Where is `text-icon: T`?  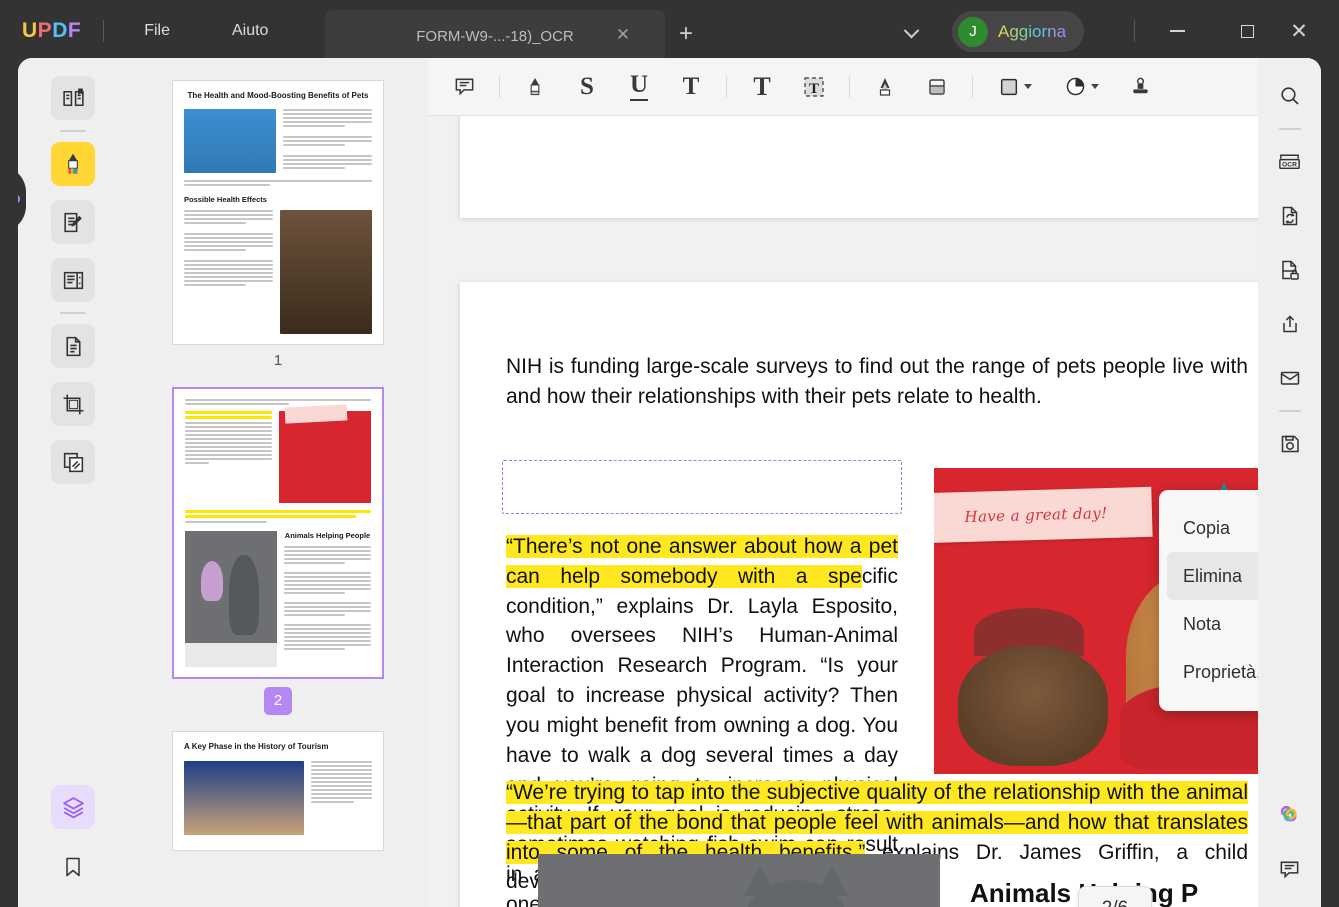
text-icon: T is located at coordinates (762, 86).